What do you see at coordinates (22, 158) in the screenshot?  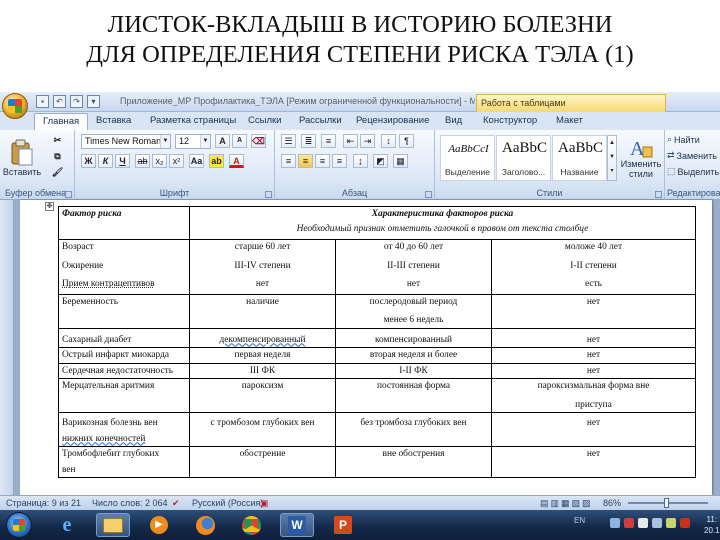 I see `paste-button: Вставить` at bounding box center [22, 158].